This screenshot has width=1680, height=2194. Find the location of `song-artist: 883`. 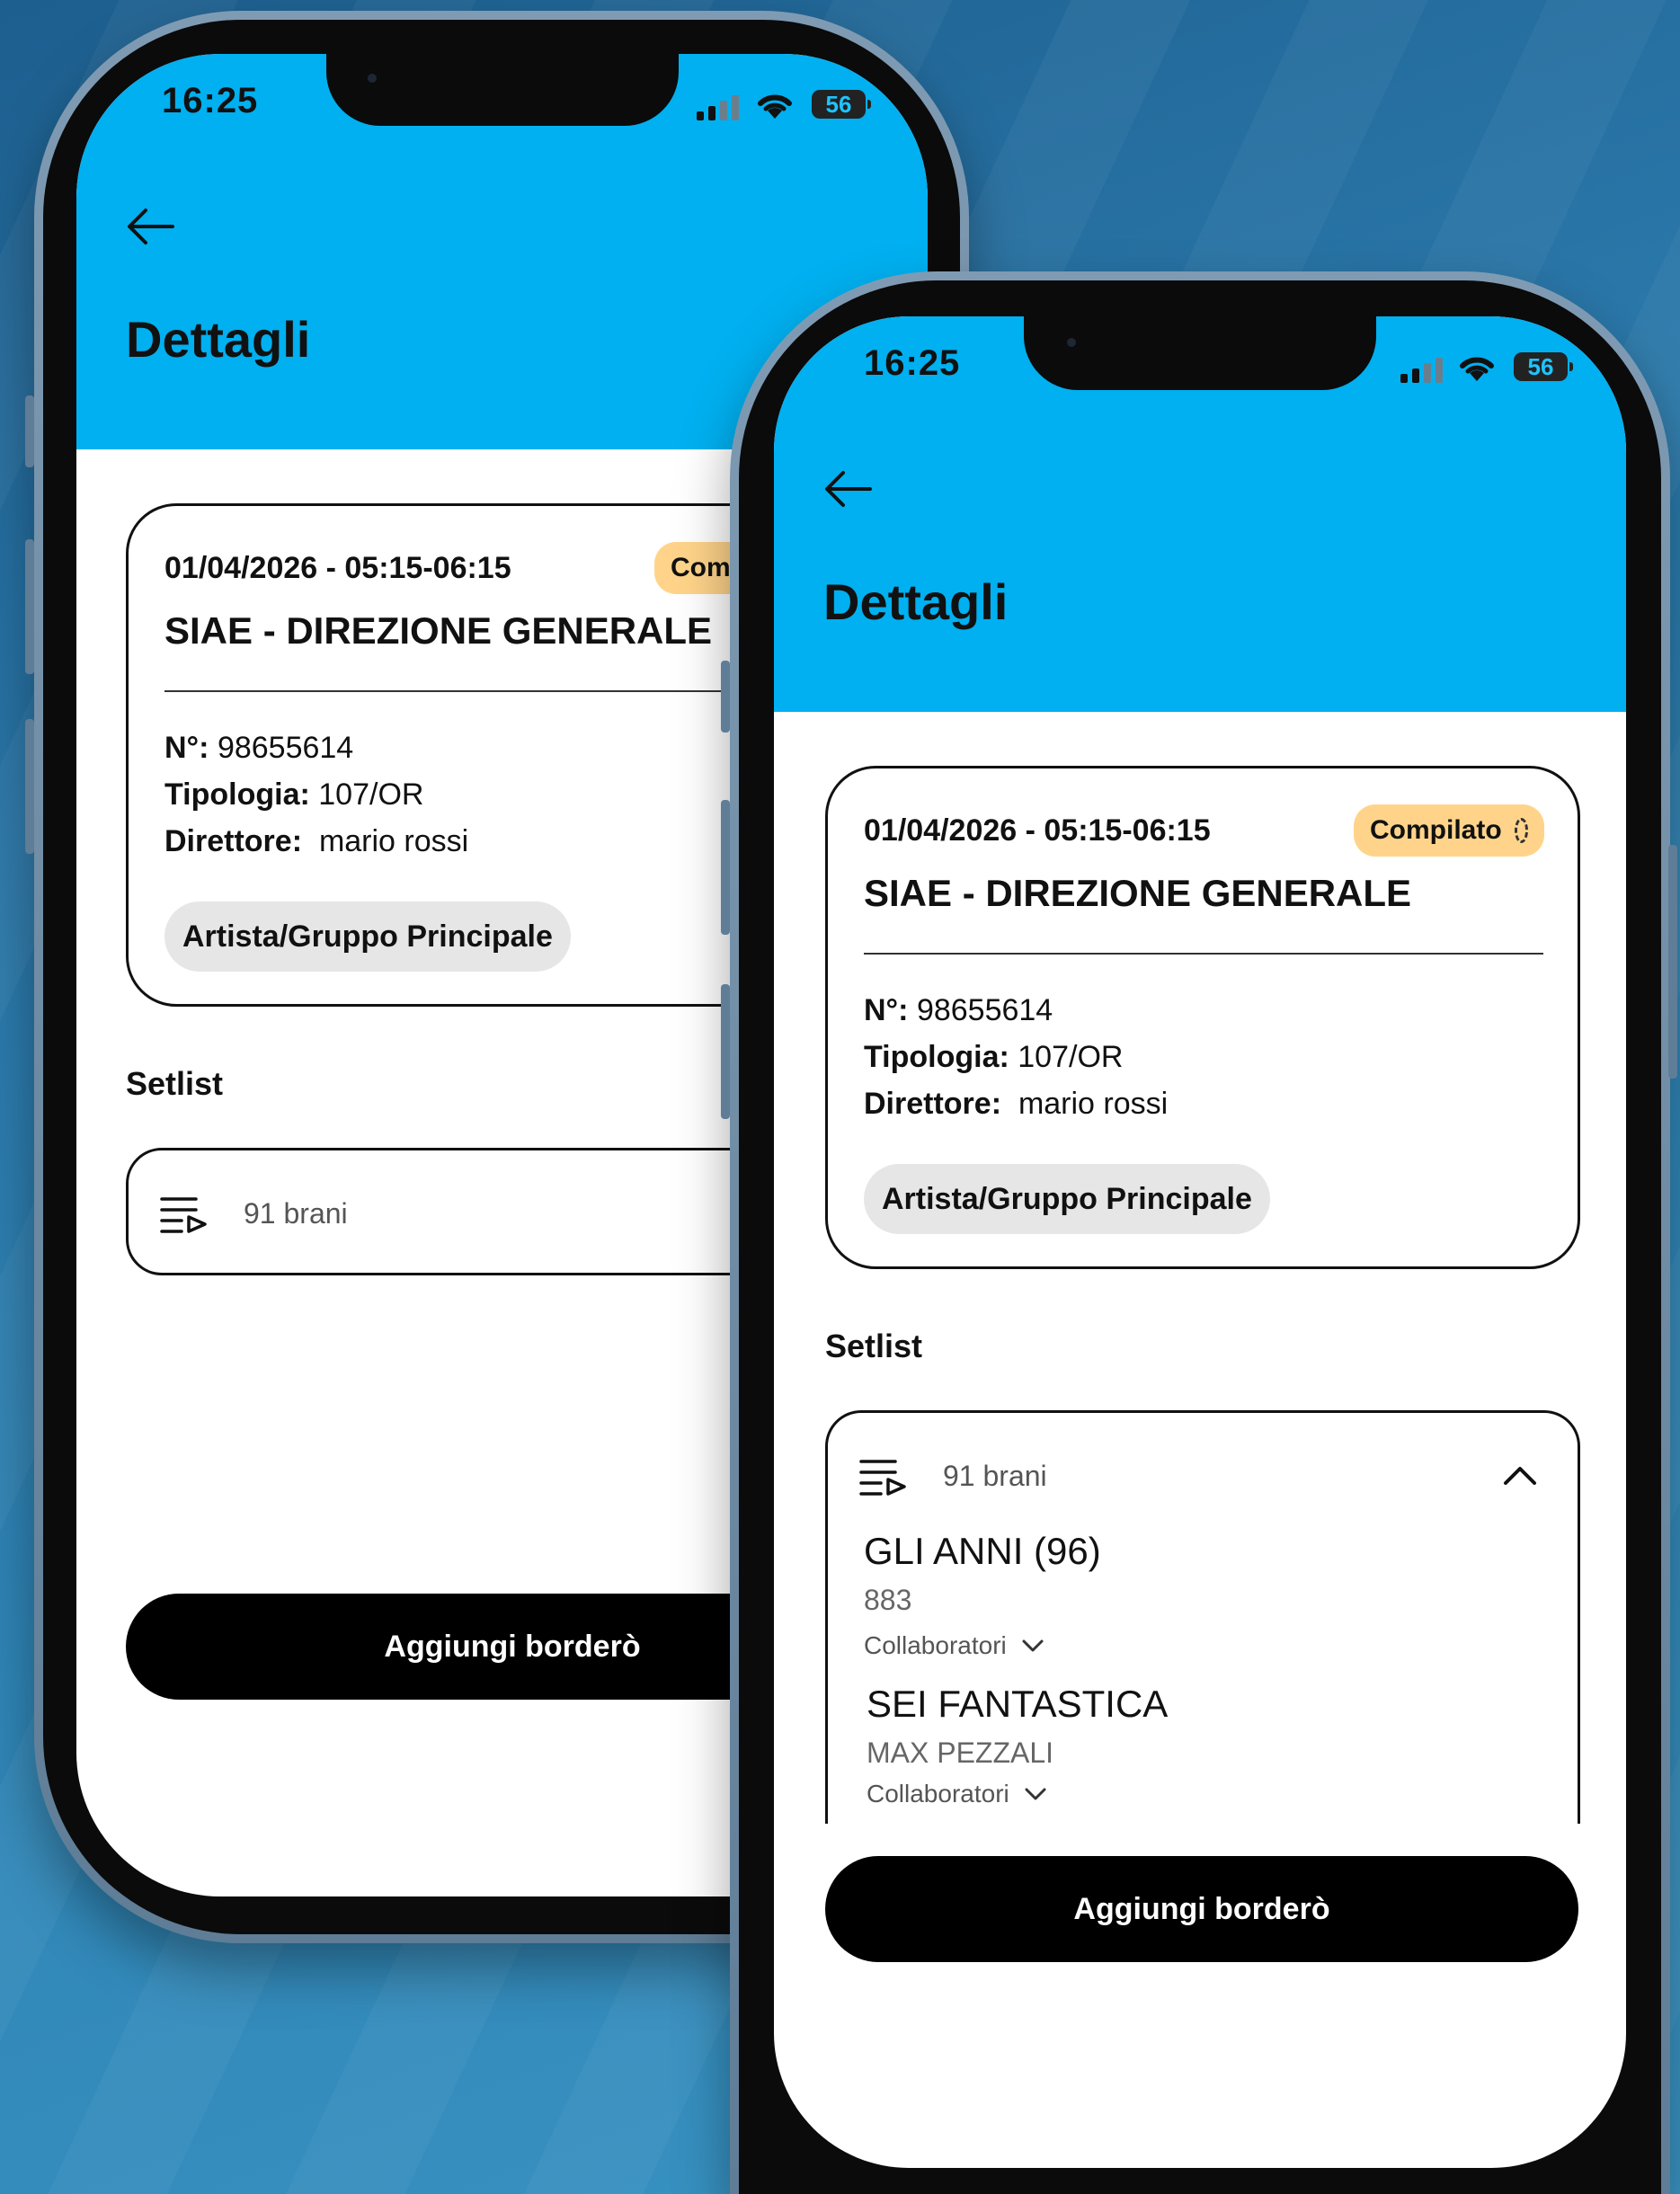

song-artist: 883 is located at coordinates (888, 1600).